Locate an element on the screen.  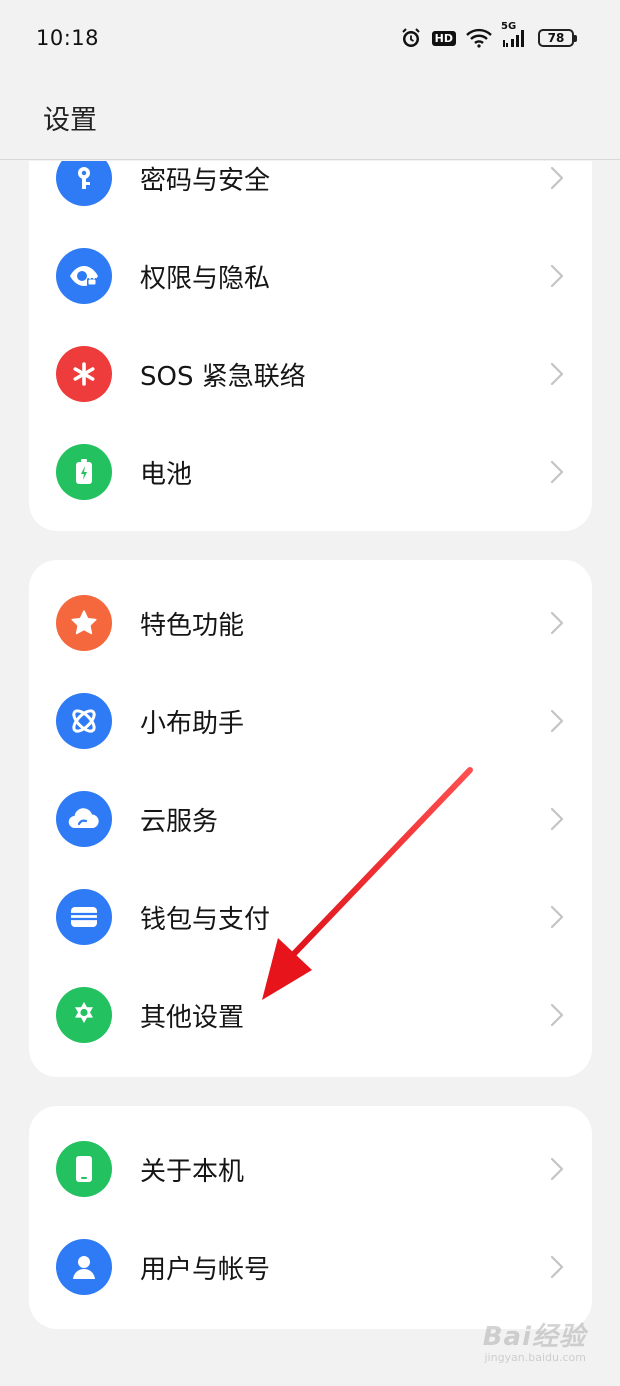
settings-item-label: 小布助手 is located at coordinates (192, 723).